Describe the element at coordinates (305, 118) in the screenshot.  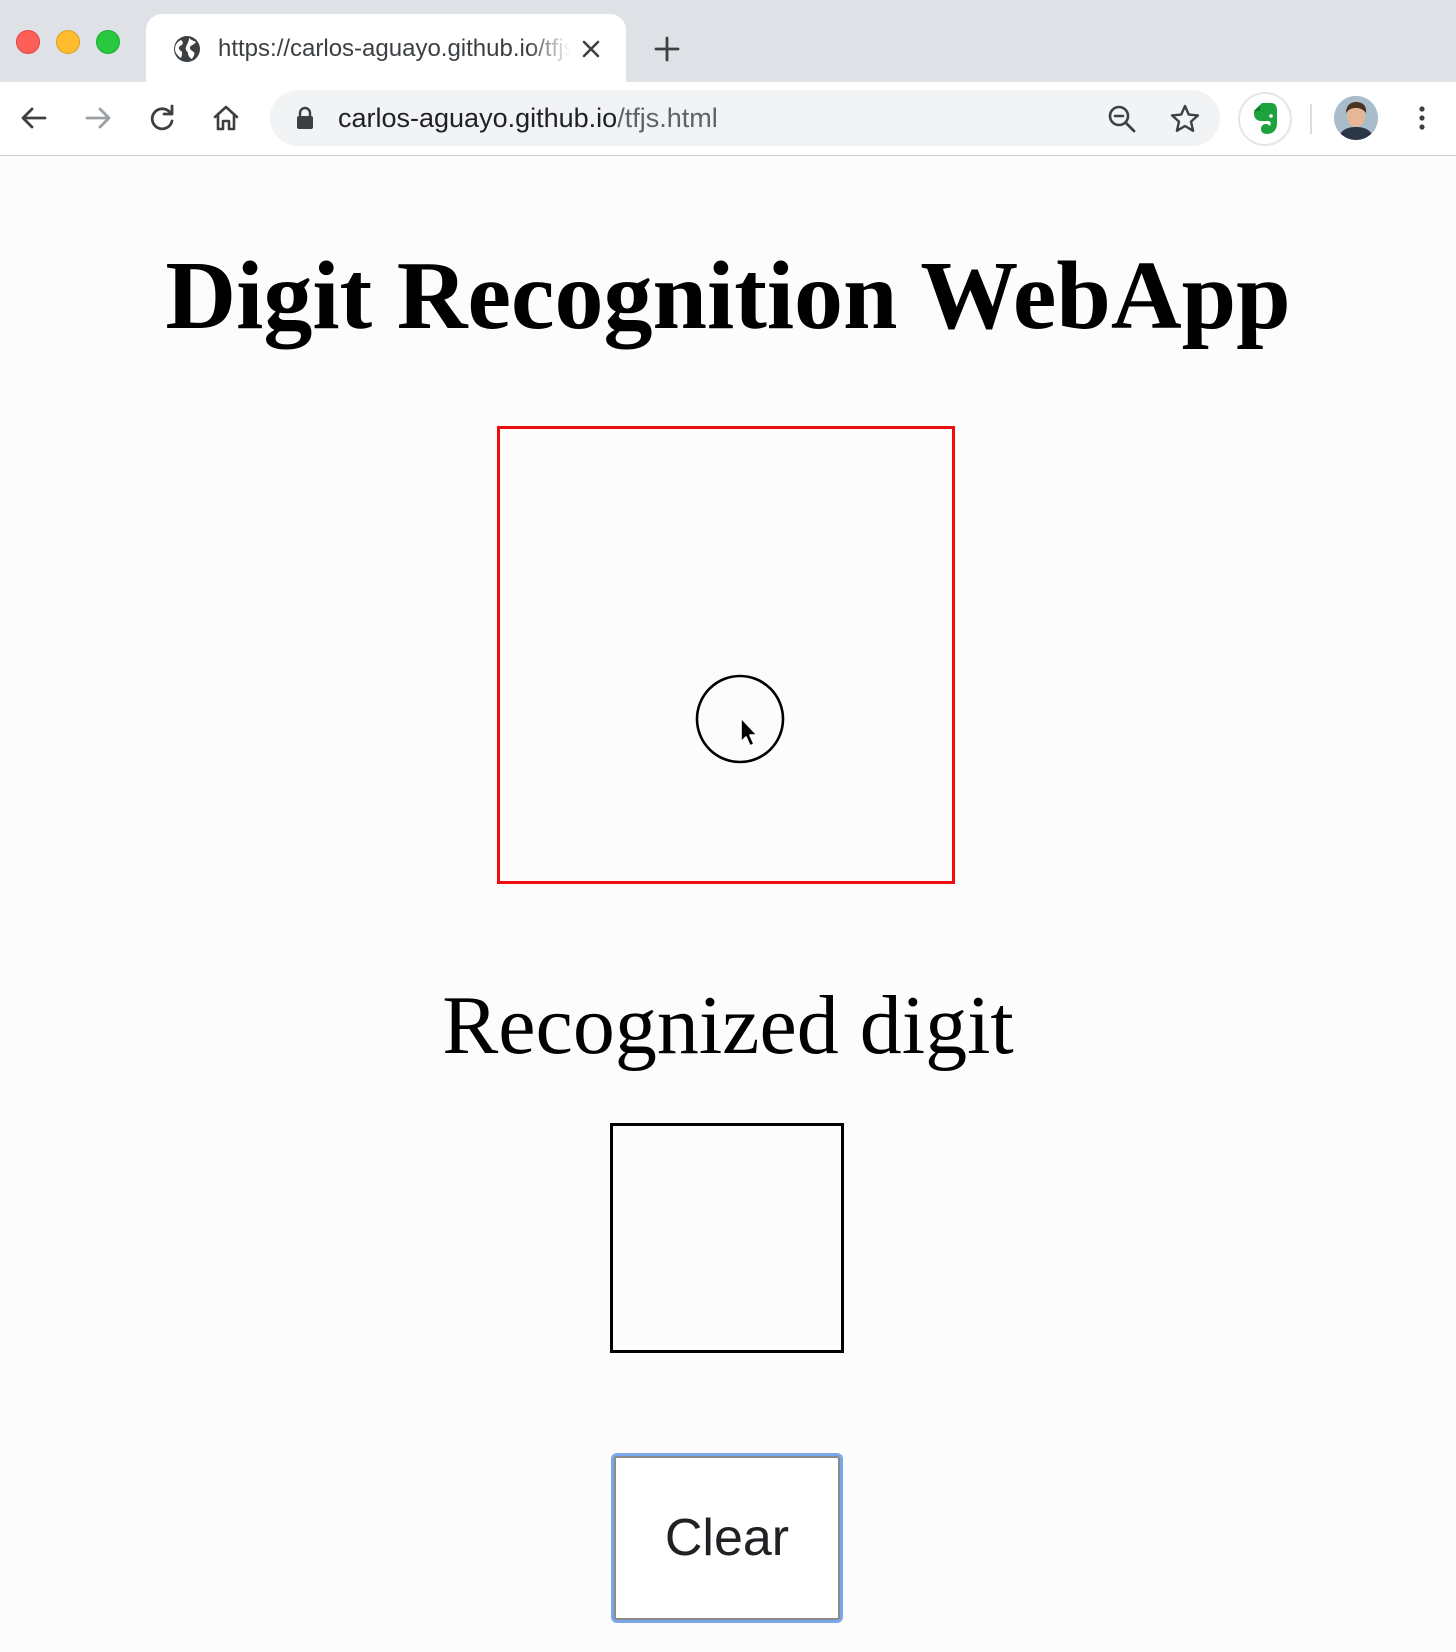
I see `lock-icon` at that location.